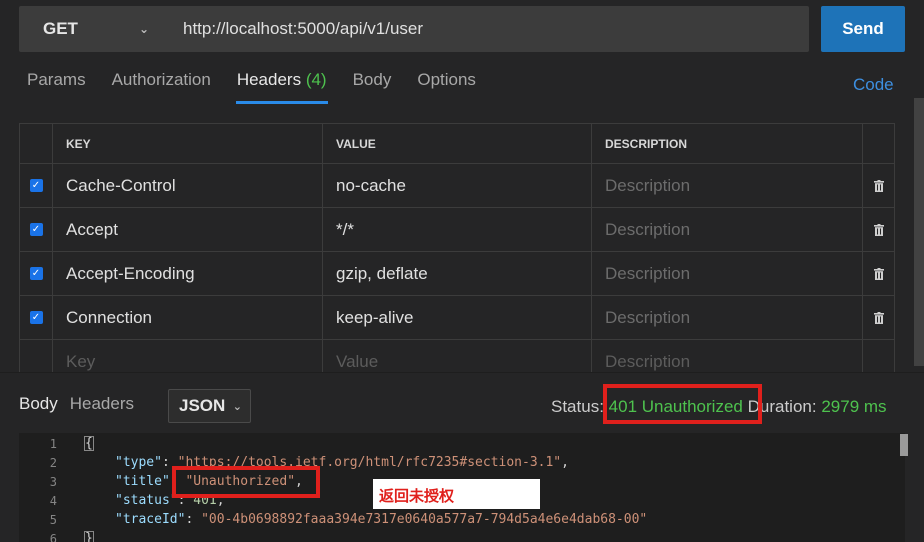  I want to click on line-number: 3, so click(53, 481).